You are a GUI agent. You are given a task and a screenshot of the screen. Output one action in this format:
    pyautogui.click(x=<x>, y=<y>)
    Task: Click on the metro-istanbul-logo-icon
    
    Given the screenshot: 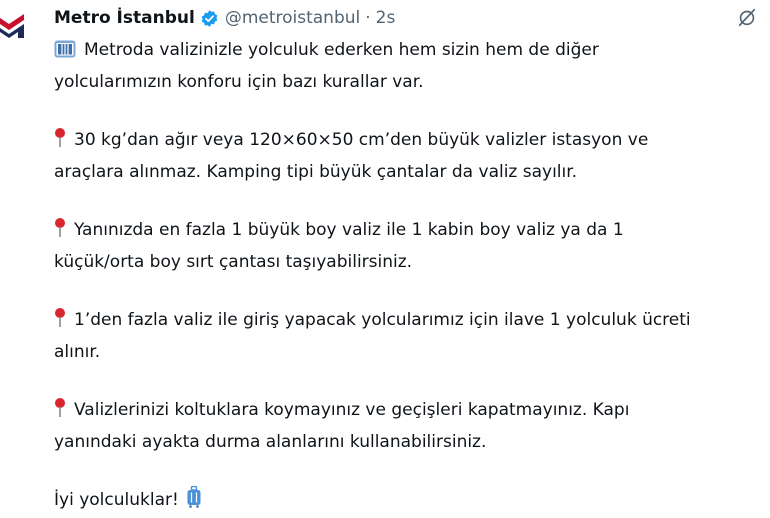 What is the action you would take?
    pyautogui.click(x=12, y=26)
    